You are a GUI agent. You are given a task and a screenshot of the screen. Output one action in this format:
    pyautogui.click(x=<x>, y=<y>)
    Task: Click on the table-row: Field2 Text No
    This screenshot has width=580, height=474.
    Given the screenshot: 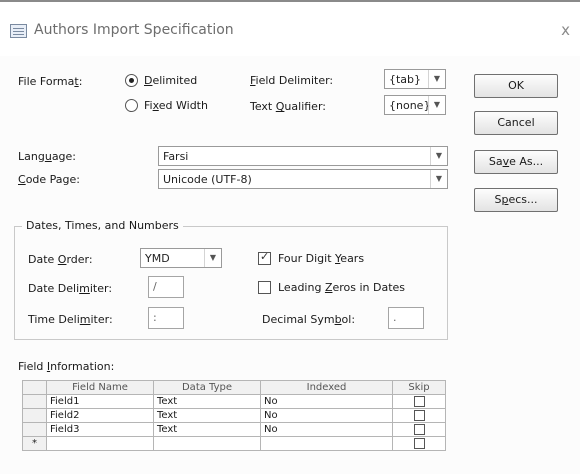 What is the action you would take?
    pyautogui.click(x=234, y=415)
    